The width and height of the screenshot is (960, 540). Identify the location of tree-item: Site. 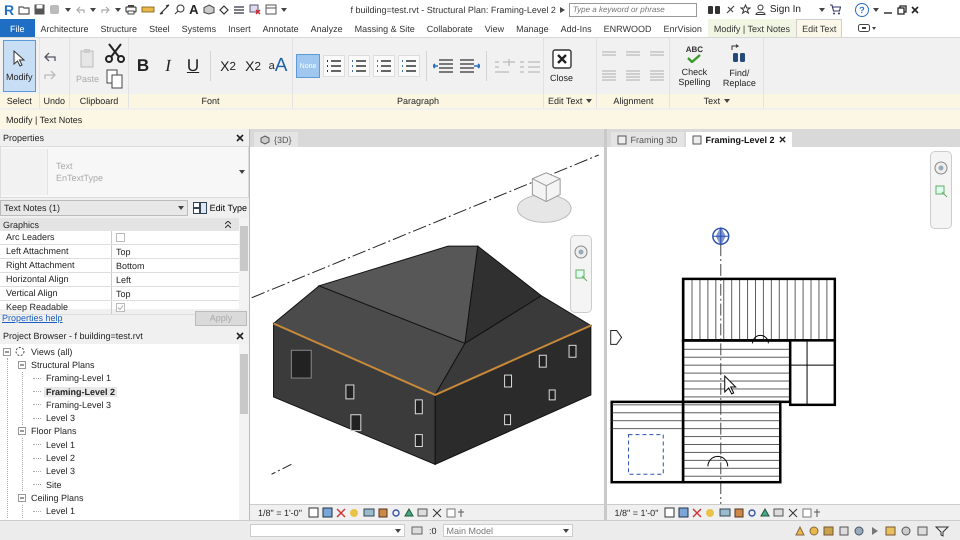
(54, 485).